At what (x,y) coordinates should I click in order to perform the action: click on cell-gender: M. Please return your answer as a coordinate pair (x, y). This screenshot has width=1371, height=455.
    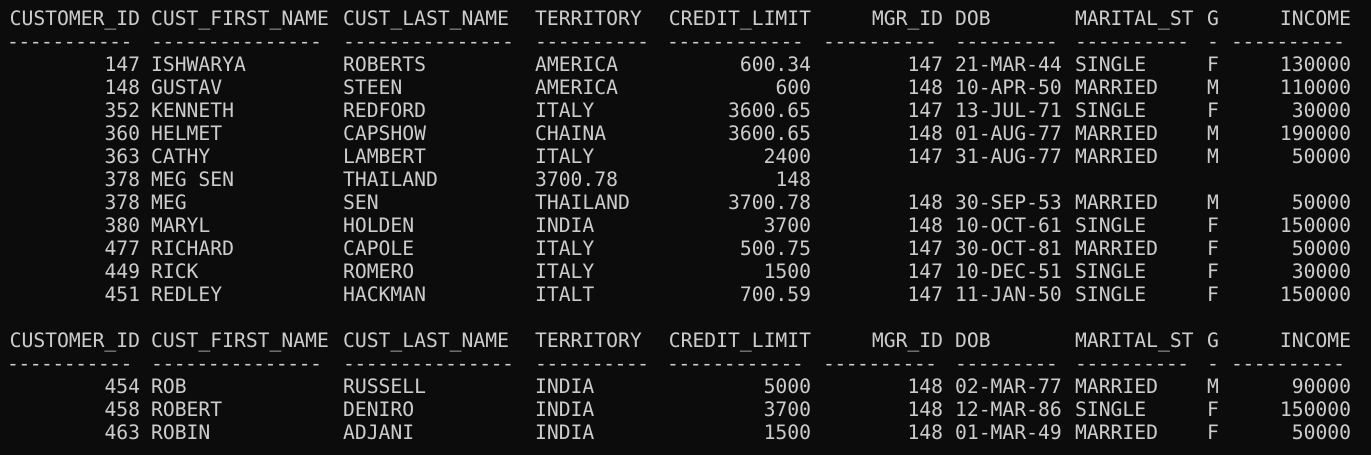
    Looking at the image, I should click on (1213, 386).